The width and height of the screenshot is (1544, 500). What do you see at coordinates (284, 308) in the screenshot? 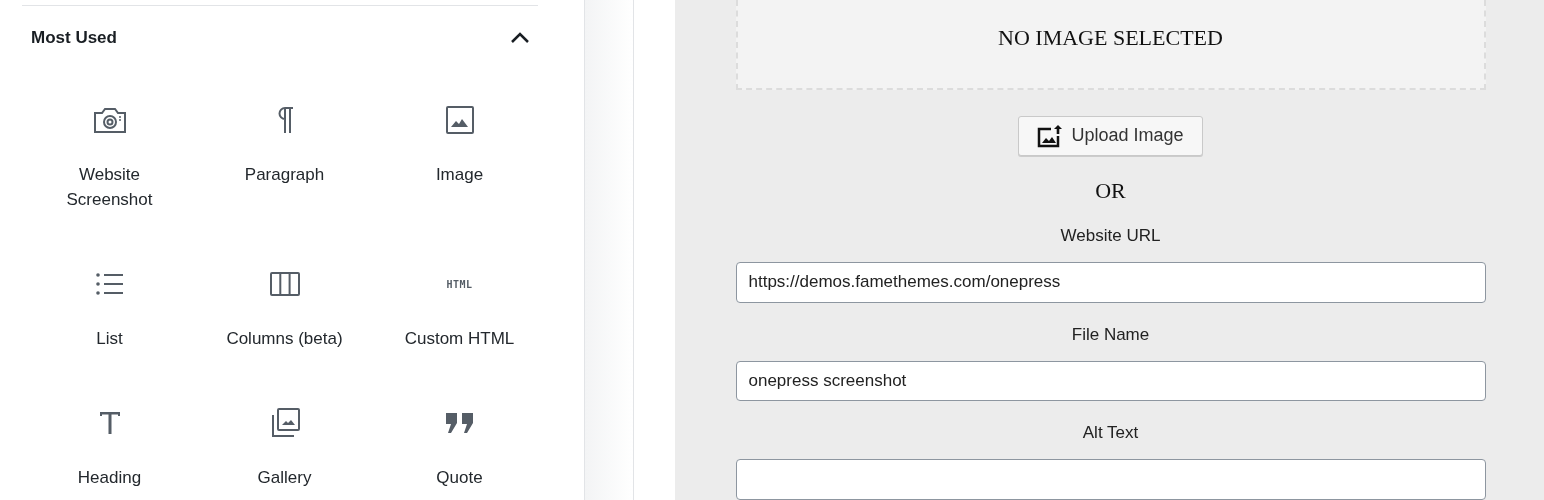
I see `block-item: Columns (beta)` at bounding box center [284, 308].